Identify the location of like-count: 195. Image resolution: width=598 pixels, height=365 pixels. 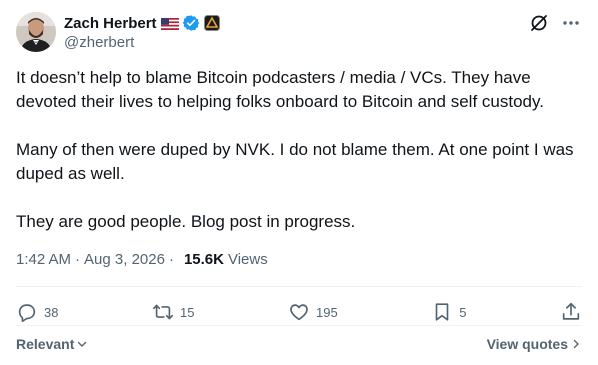
(327, 312).